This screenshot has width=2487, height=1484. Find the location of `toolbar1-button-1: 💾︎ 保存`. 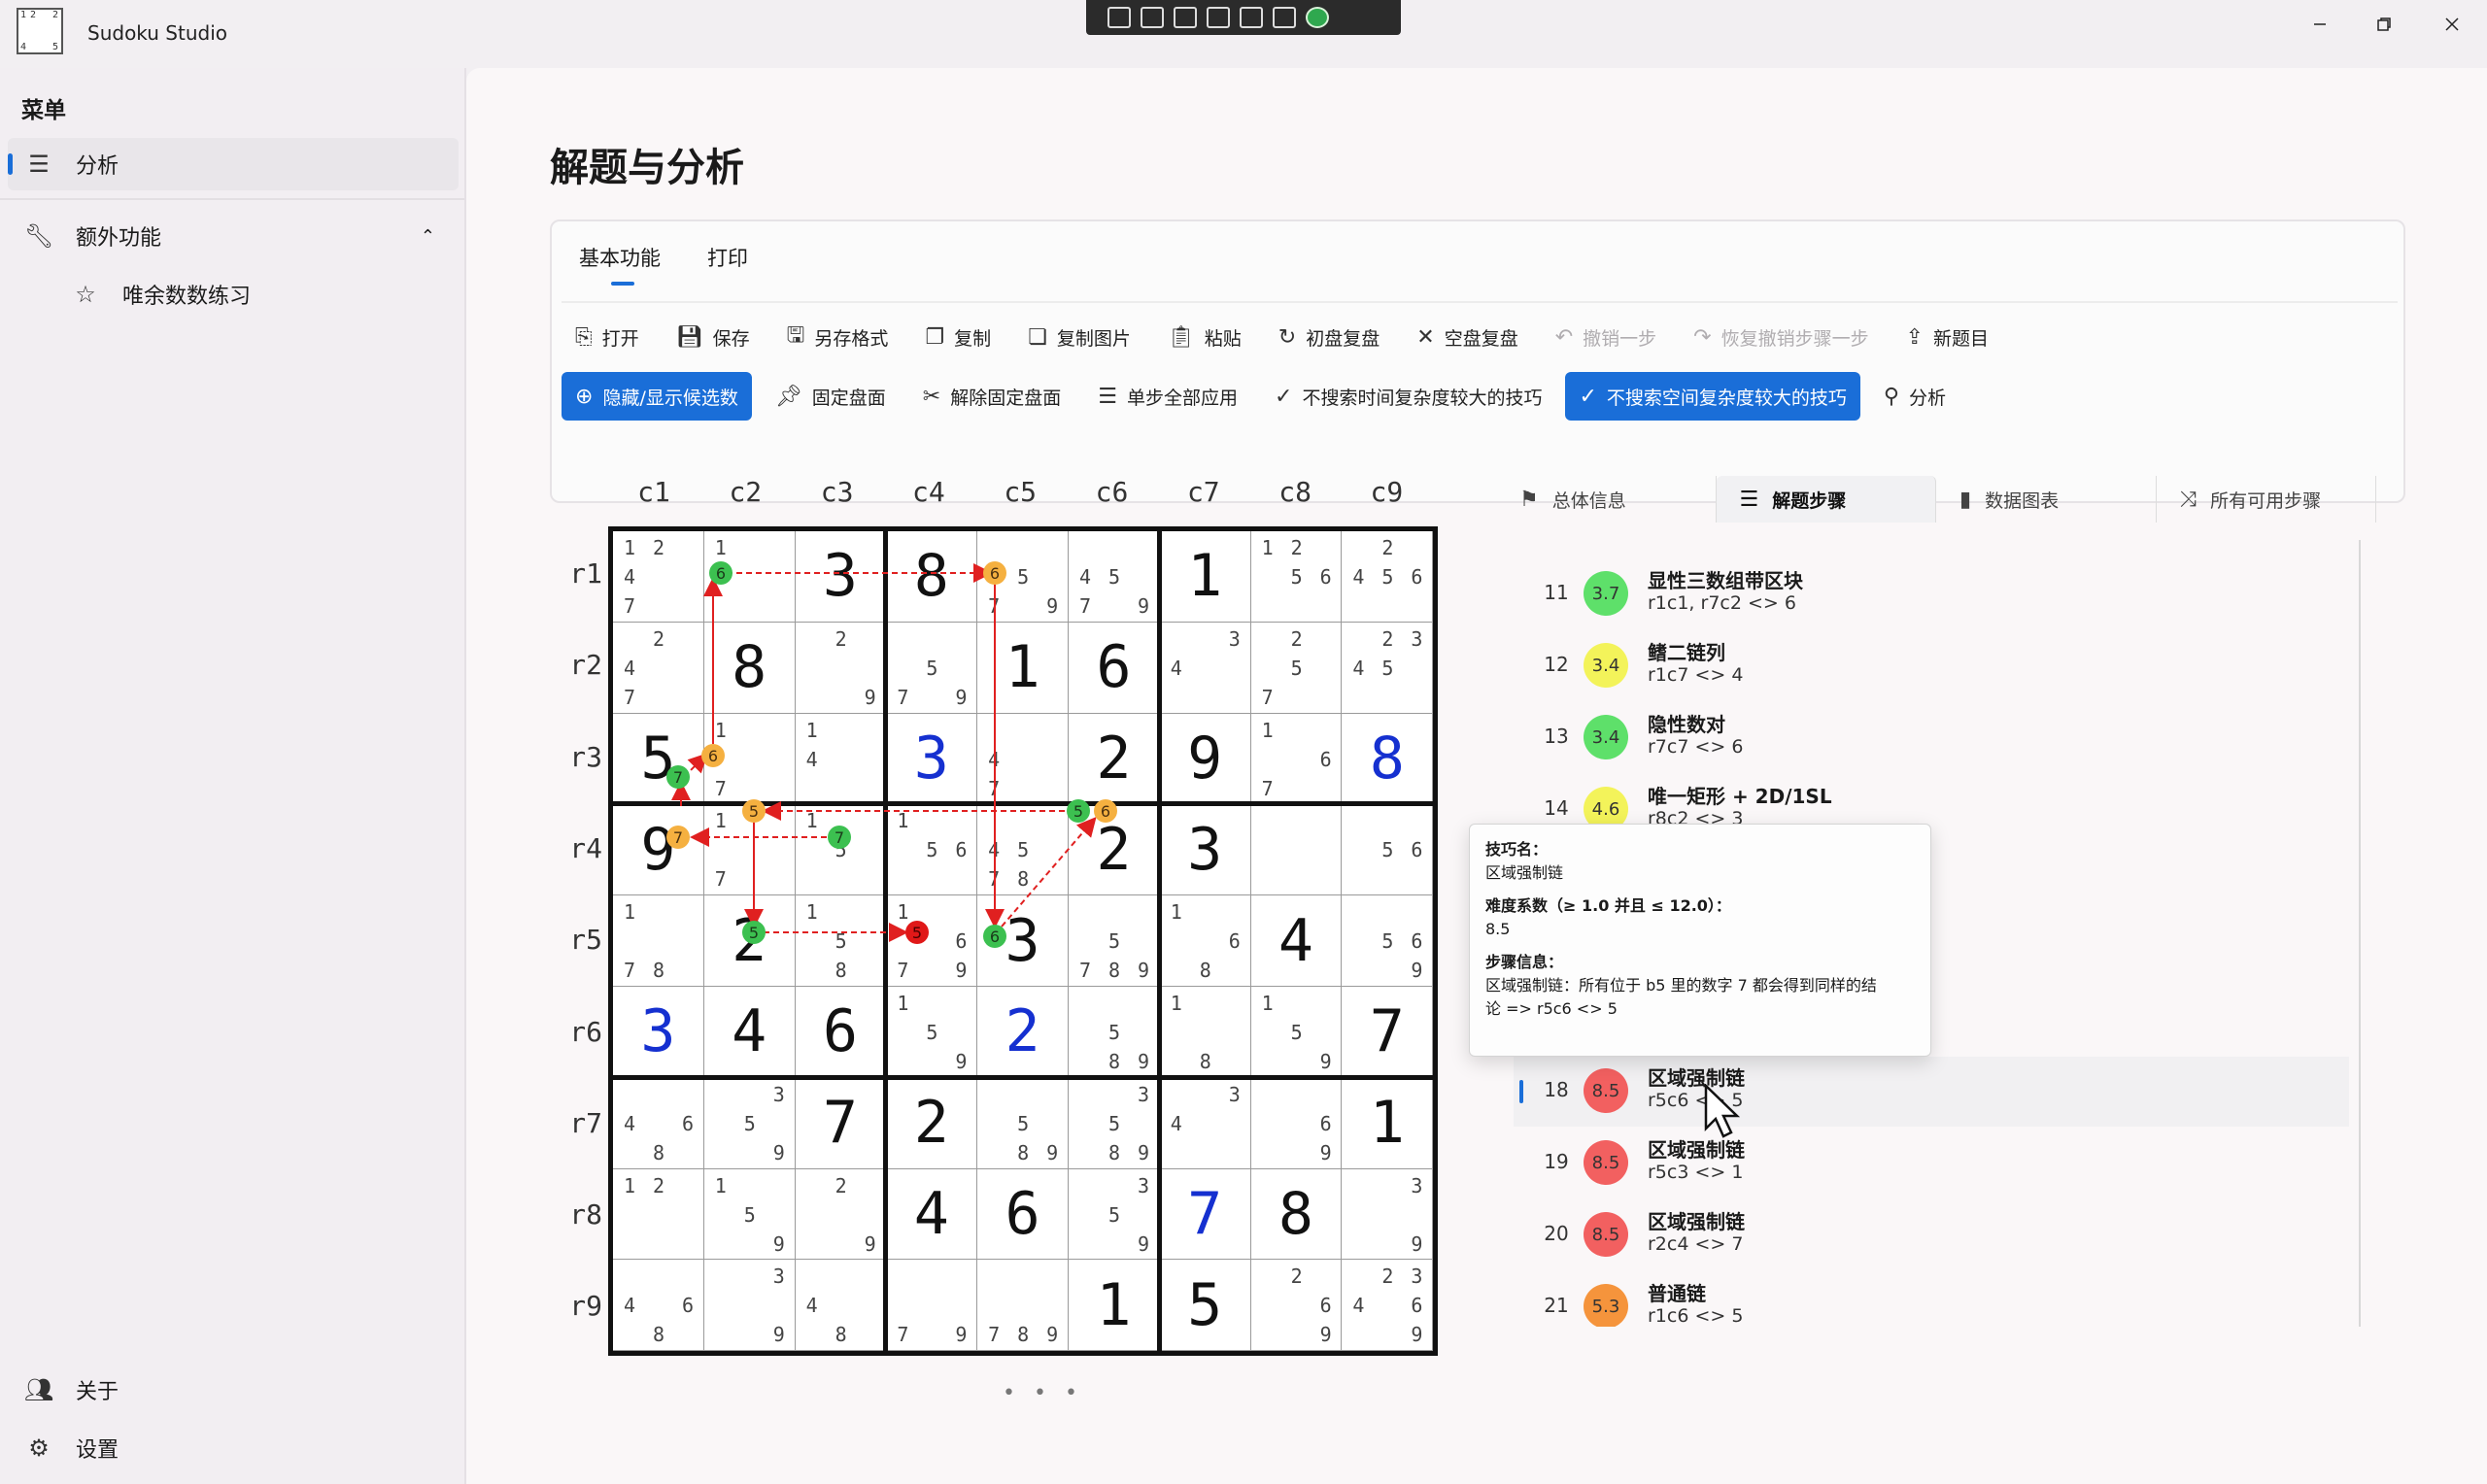

toolbar1-button-1: 💾︎ 保存 is located at coordinates (713, 337).